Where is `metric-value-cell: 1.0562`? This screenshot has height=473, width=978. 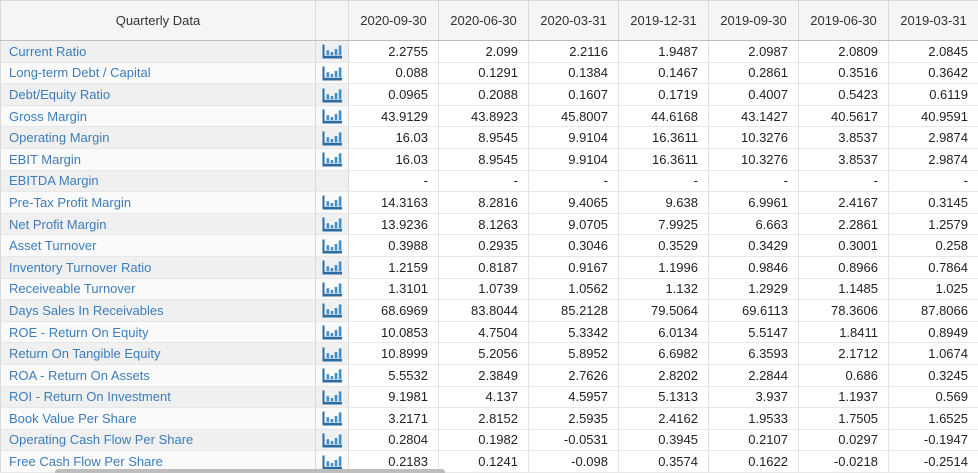 metric-value-cell: 1.0562 is located at coordinates (573, 289).